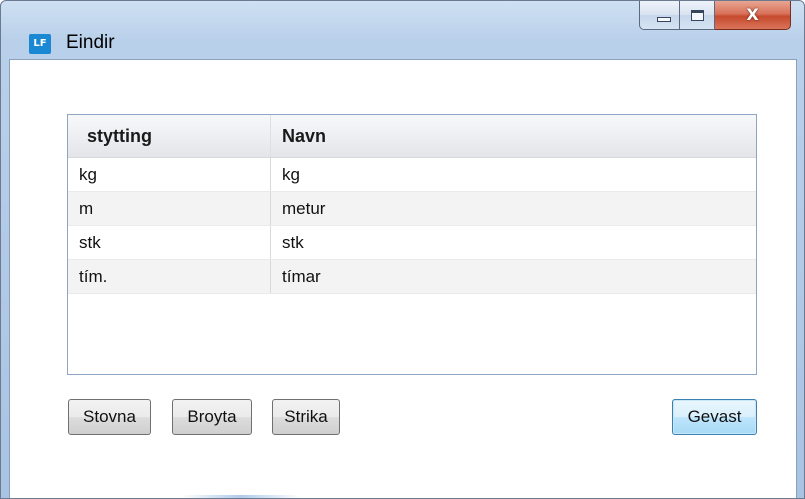 Image resolution: width=805 pixels, height=499 pixels. I want to click on cell-navn: kg, so click(513, 174).